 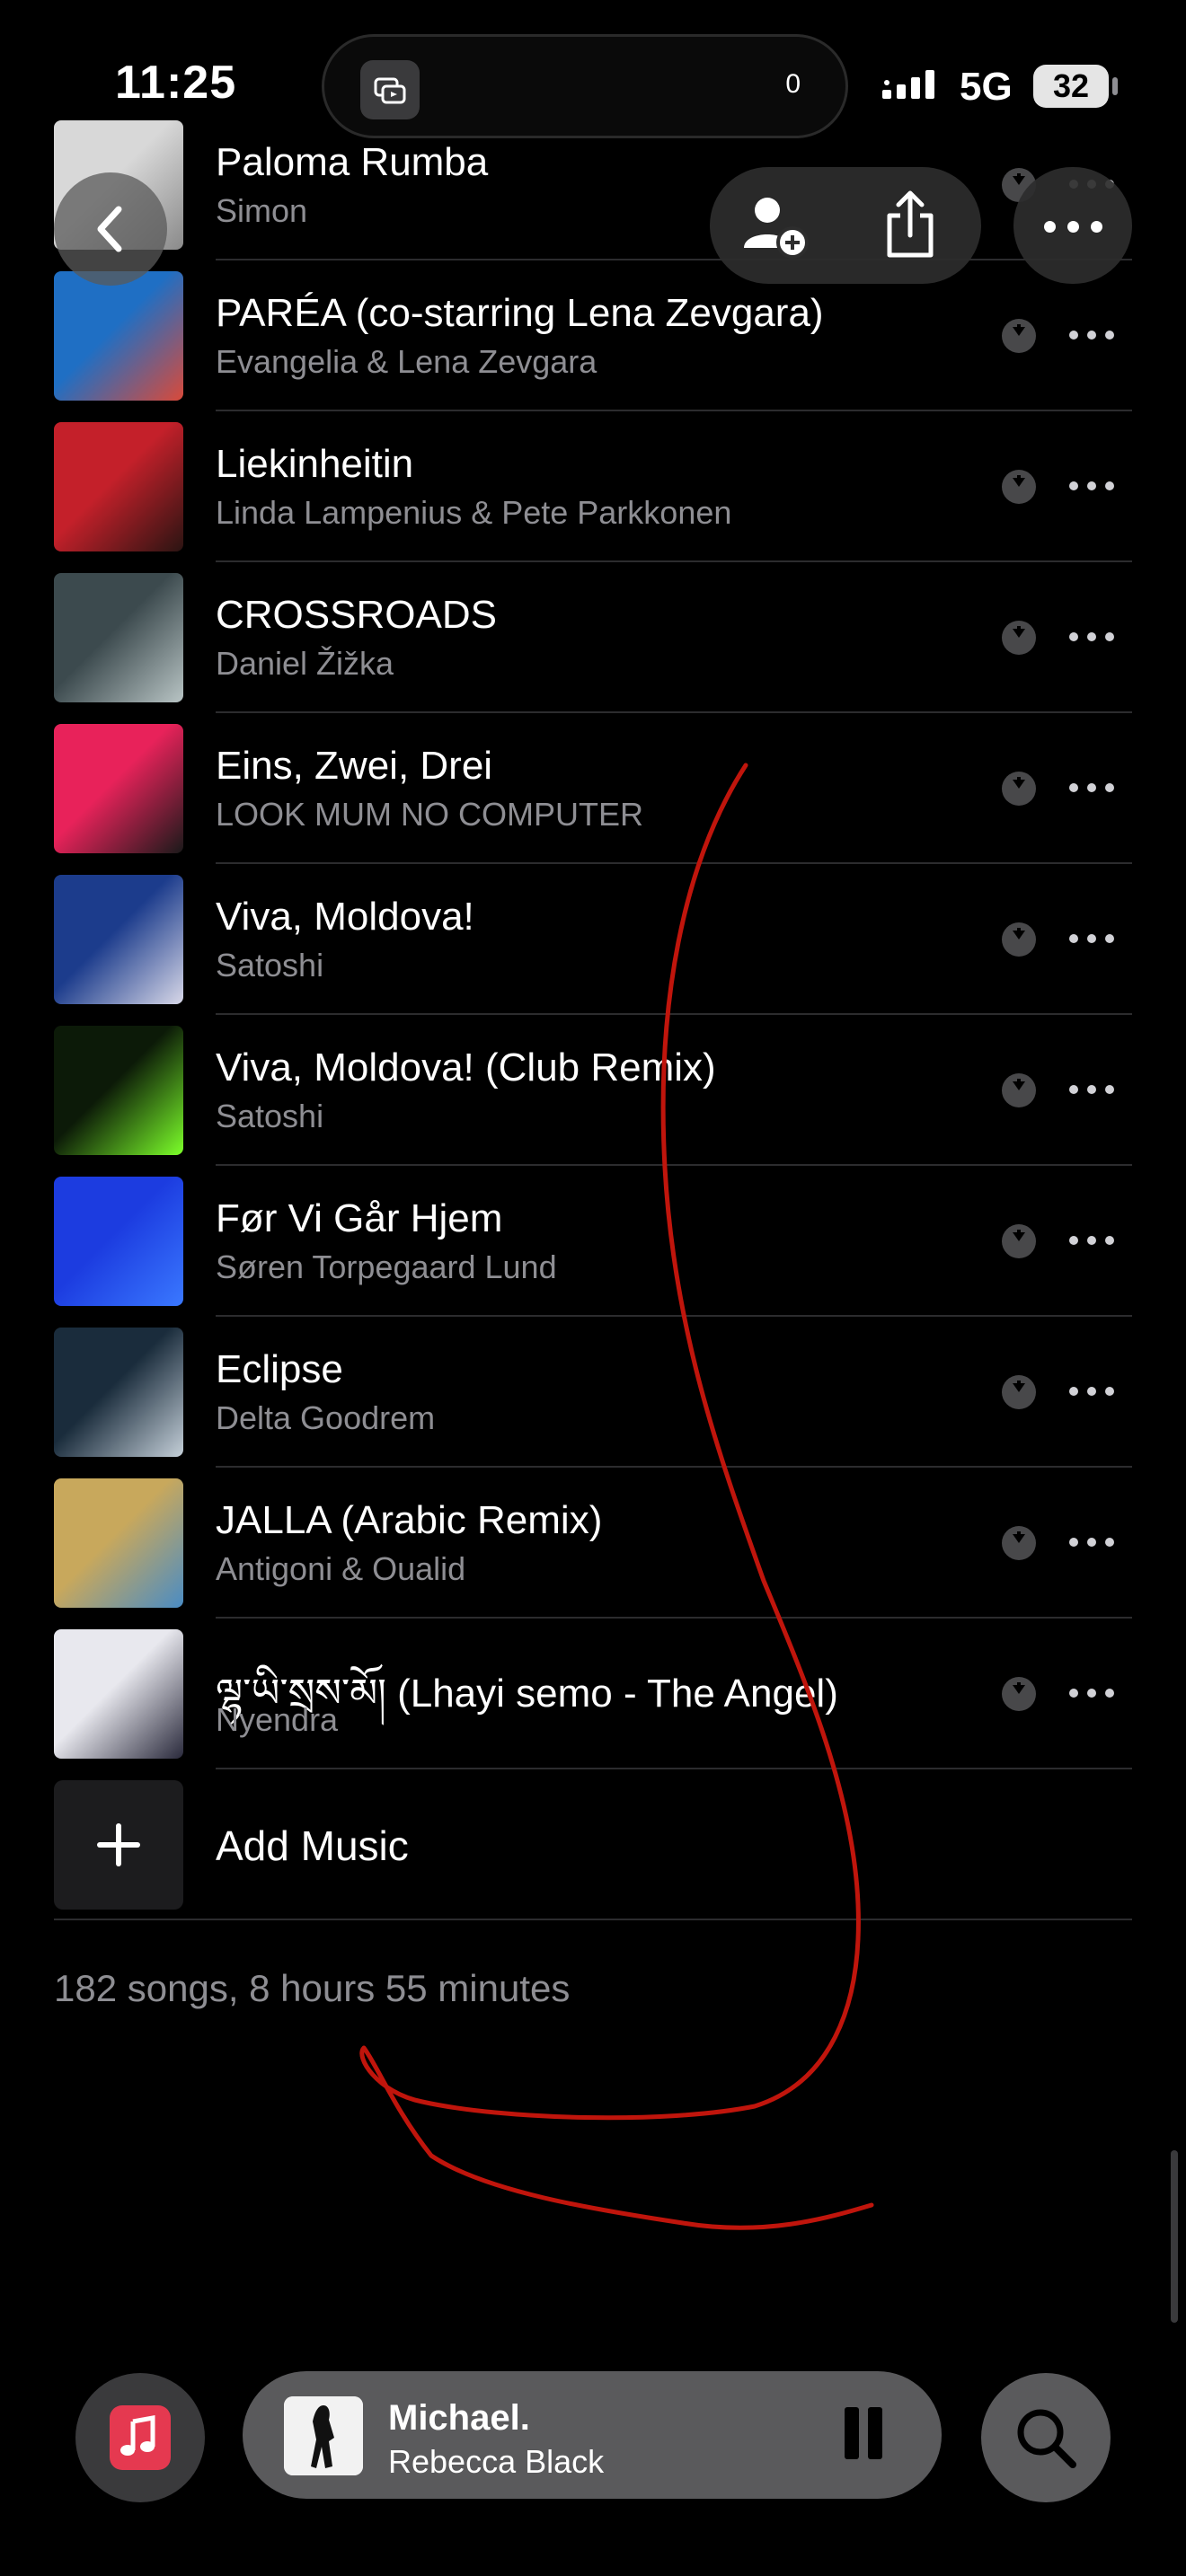 I want to click on song-title: Eins, Zwei, Drei, so click(x=354, y=766).